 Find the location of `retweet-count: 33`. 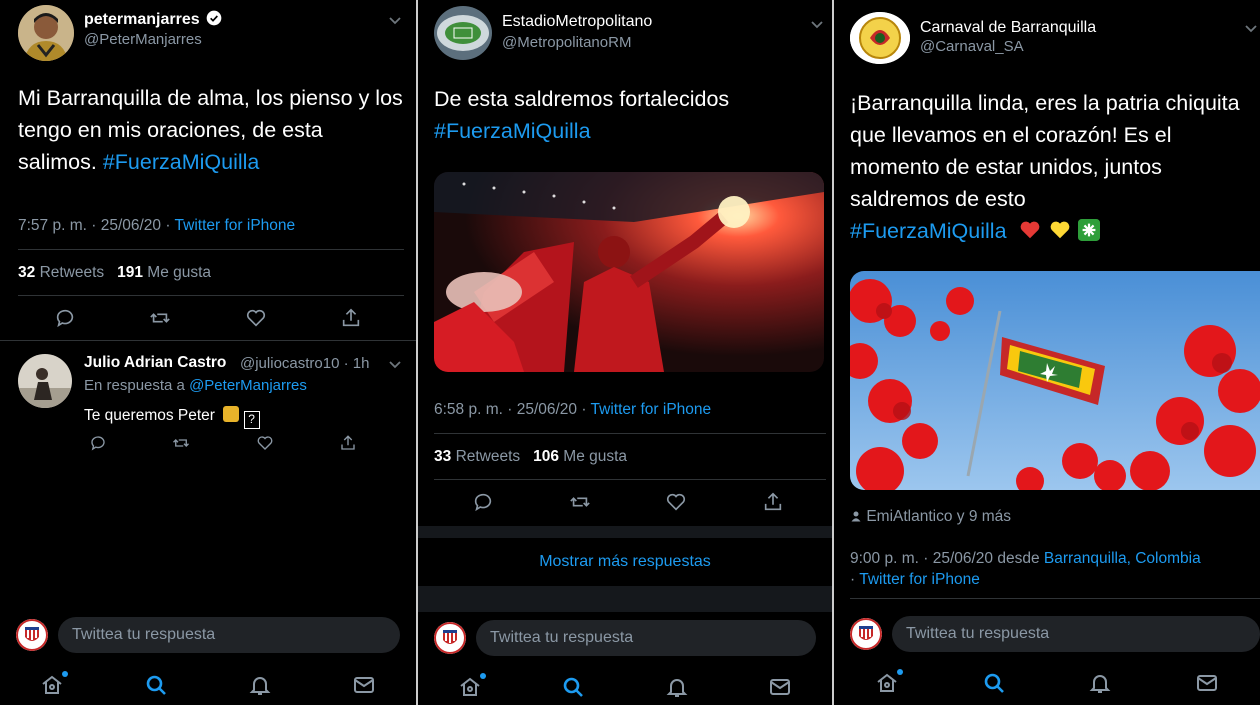

retweet-count: 33 is located at coordinates (442, 456).